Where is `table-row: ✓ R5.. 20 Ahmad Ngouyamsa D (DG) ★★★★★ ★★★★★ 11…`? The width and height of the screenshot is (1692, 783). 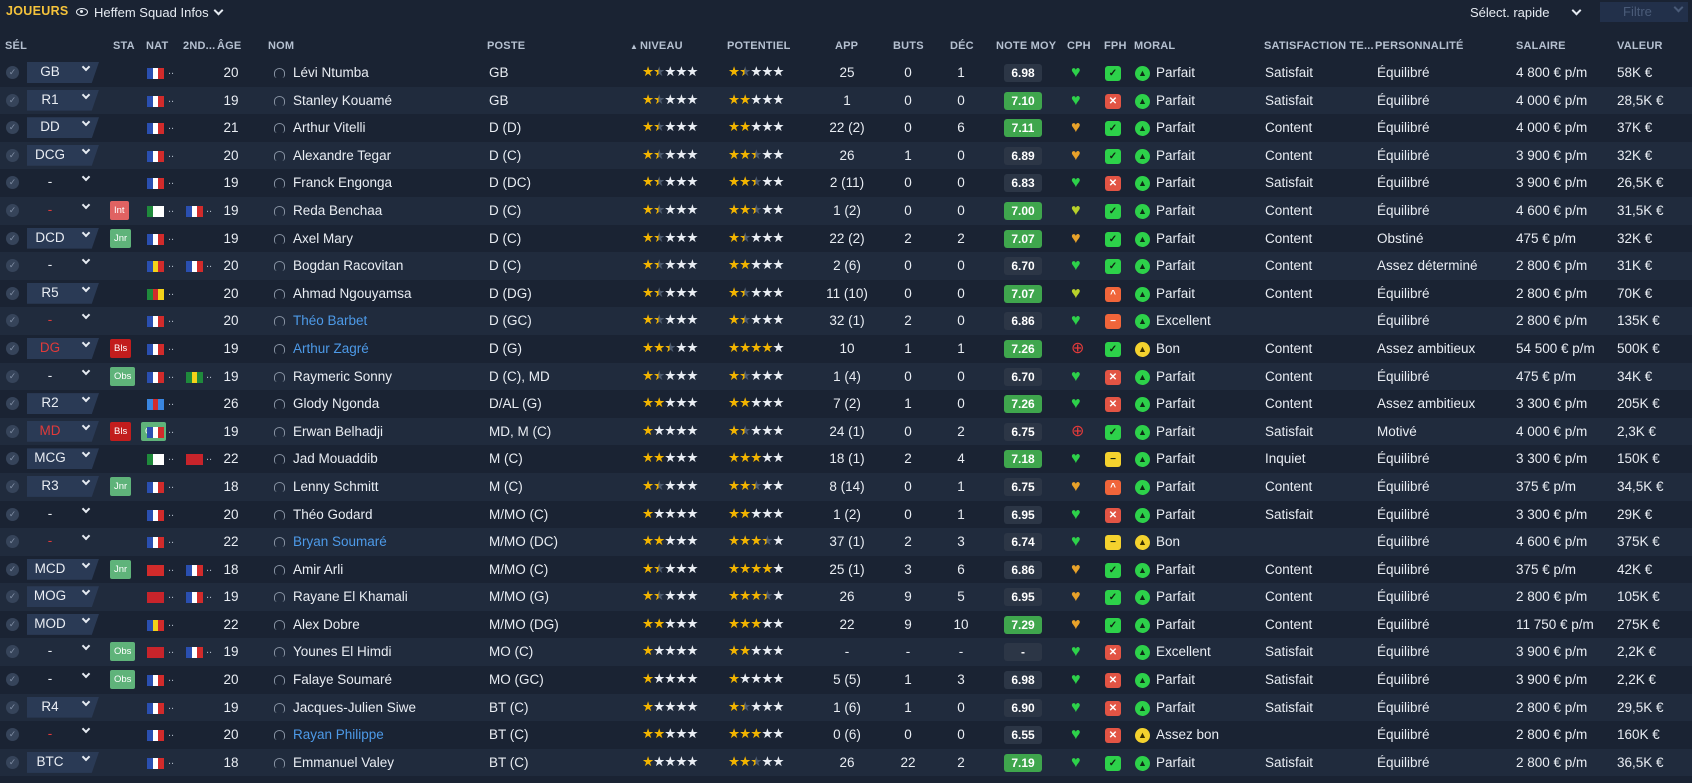
table-row: ✓ R5.. 20 Ahmad Ngouyamsa D (DG) ★★★★★ ★★★★★ 11… is located at coordinates (846, 294).